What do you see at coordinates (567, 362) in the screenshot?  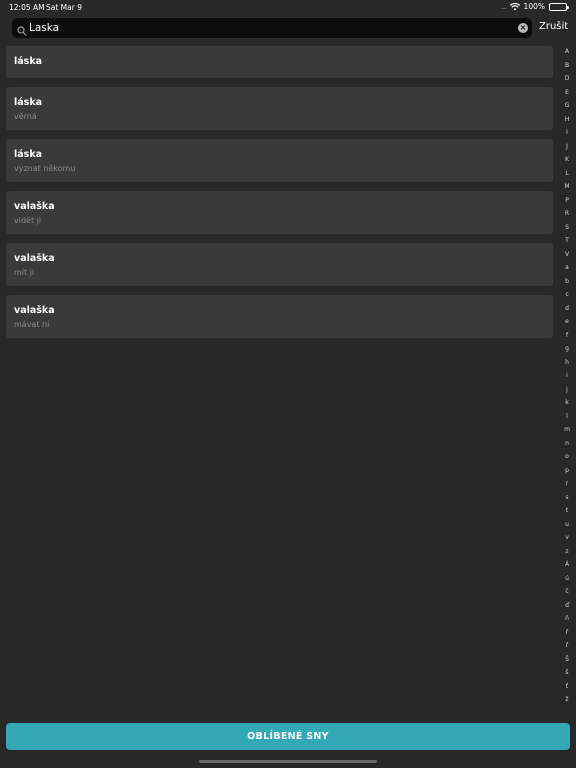 I see `index-letter: h` at bounding box center [567, 362].